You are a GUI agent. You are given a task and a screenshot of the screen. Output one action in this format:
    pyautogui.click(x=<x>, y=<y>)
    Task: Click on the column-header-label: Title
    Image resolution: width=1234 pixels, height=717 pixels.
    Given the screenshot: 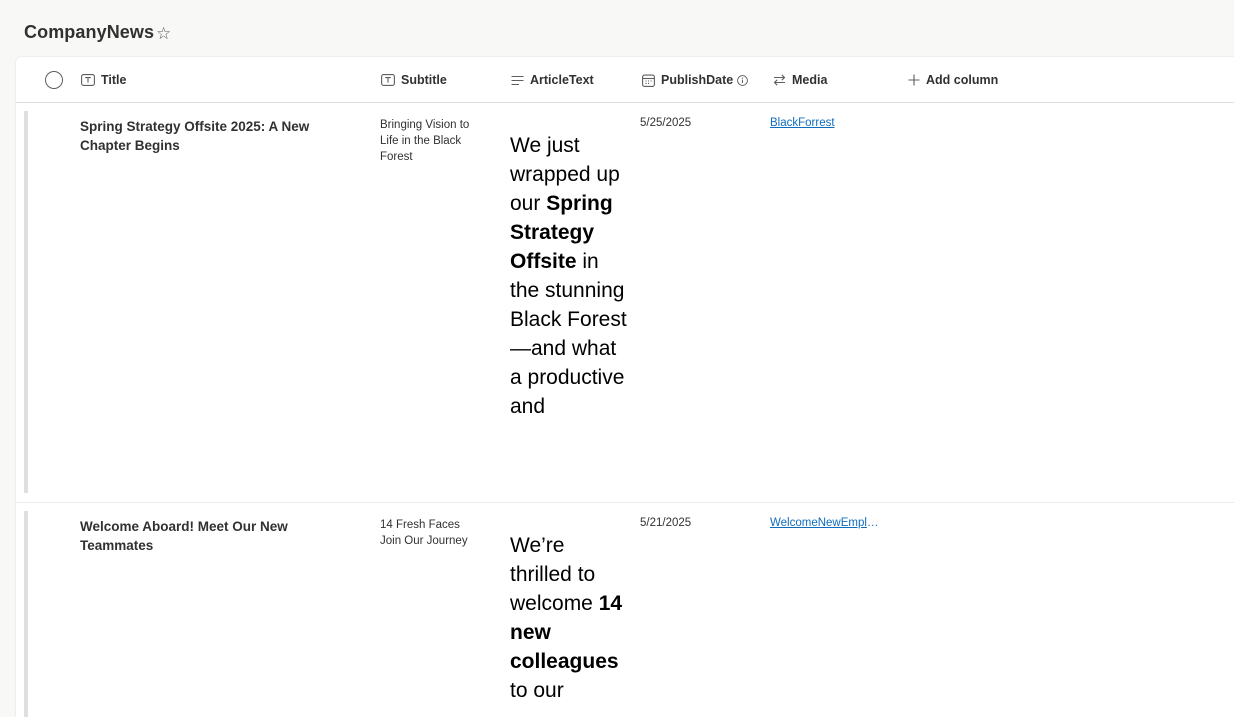 What is the action you would take?
    pyautogui.click(x=114, y=80)
    